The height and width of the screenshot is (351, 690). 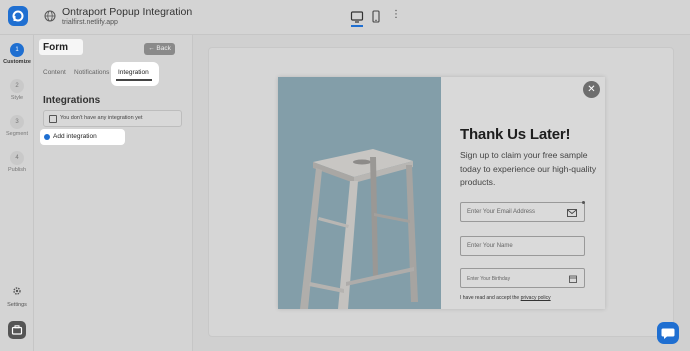 I want to click on step-number: 1, so click(x=17, y=50).